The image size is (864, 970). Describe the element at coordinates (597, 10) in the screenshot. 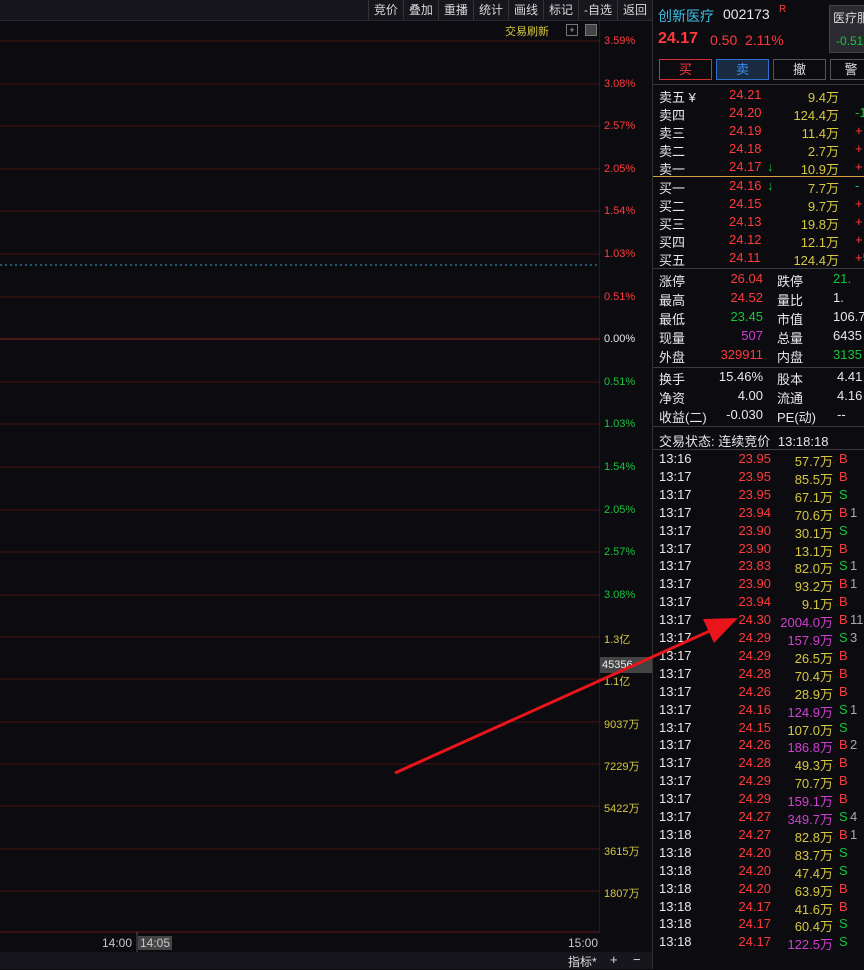

I see `toolbar-item: -自选` at that location.